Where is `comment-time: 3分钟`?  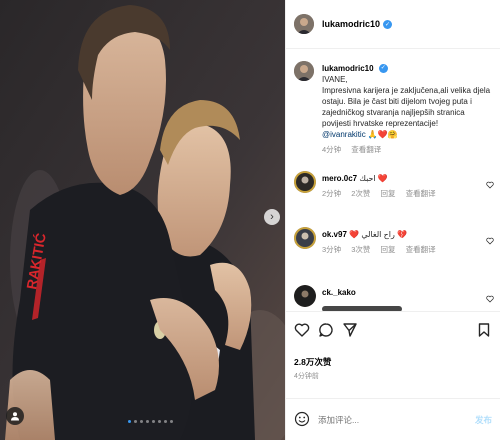
comment-time: 3分钟 is located at coordinates (332, 249).